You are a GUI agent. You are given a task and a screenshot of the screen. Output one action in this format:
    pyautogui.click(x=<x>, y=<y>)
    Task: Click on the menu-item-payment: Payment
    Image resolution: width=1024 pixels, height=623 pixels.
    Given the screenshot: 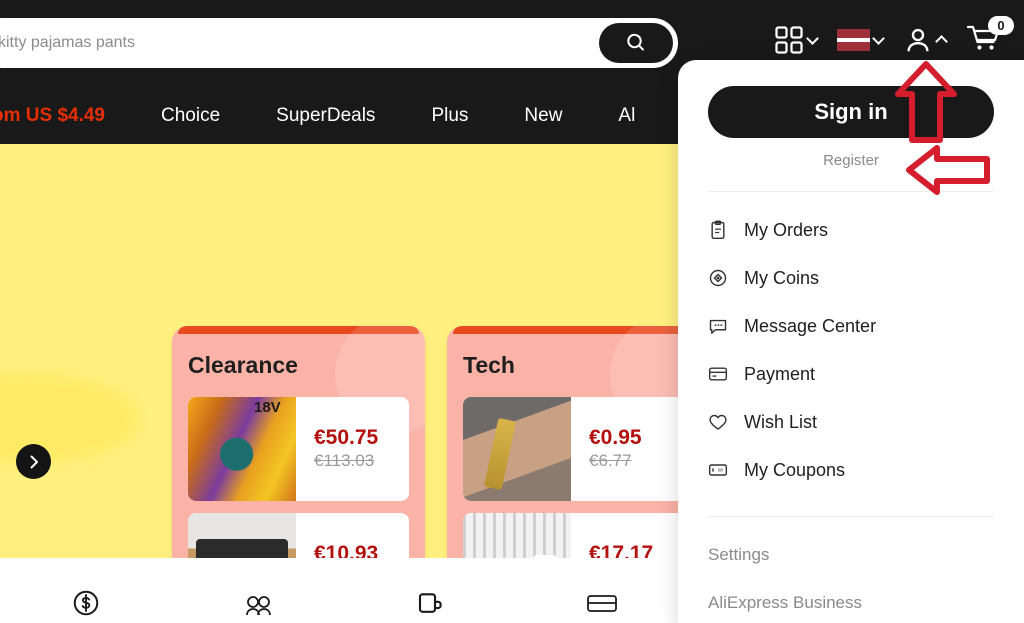 What is the action you would take?
    pyautogui.click(x=851, y=374)
    